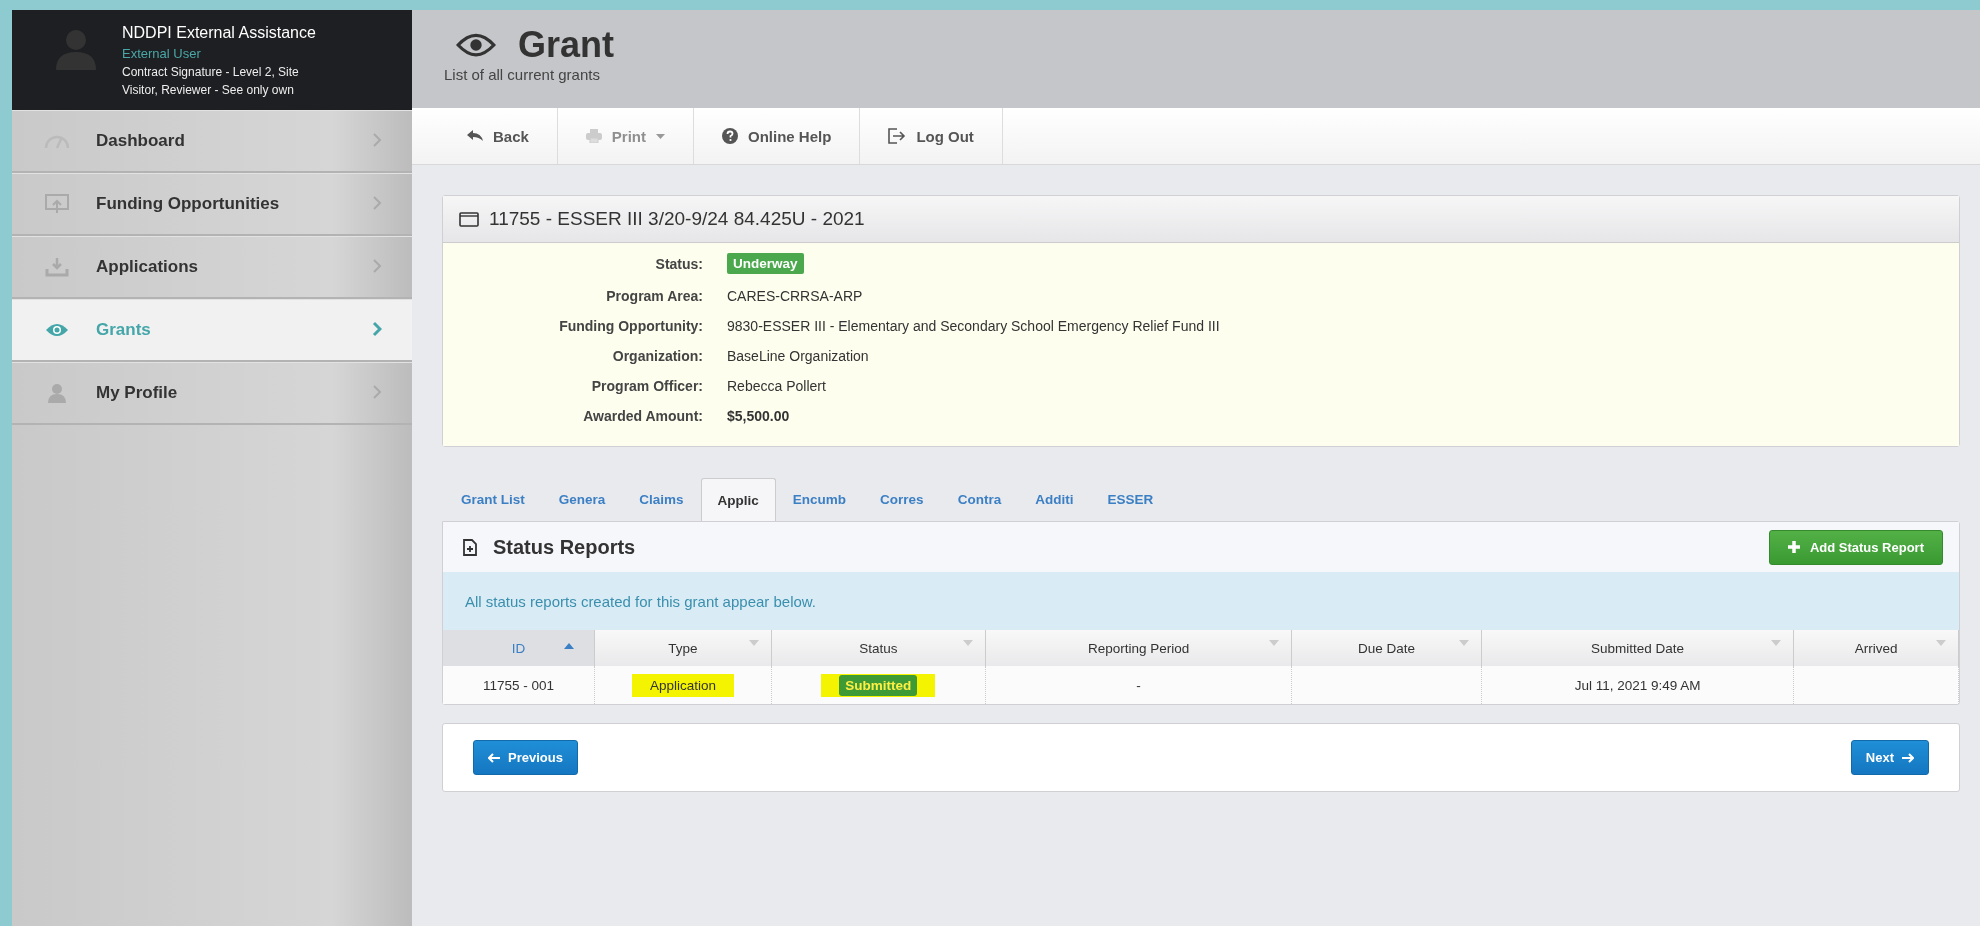 Image resolution: width=1980 pixels, height=926 pixels. What do you see at coordinates (902, 499) in the screenshot?
I see `tab: Corres` at bounding box center [902, 499].